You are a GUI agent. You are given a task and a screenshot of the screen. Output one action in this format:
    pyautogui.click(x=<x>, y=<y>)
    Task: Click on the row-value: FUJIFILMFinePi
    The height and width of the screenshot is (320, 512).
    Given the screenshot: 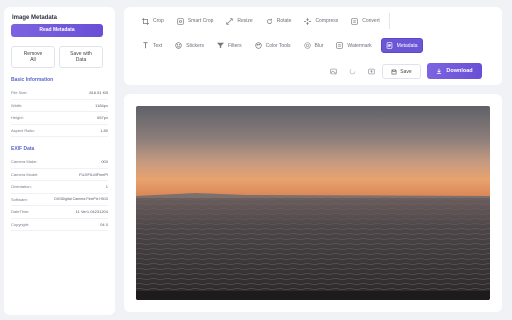 What is the action you would take?
    pyautogui.click(x=93, y=174)
    